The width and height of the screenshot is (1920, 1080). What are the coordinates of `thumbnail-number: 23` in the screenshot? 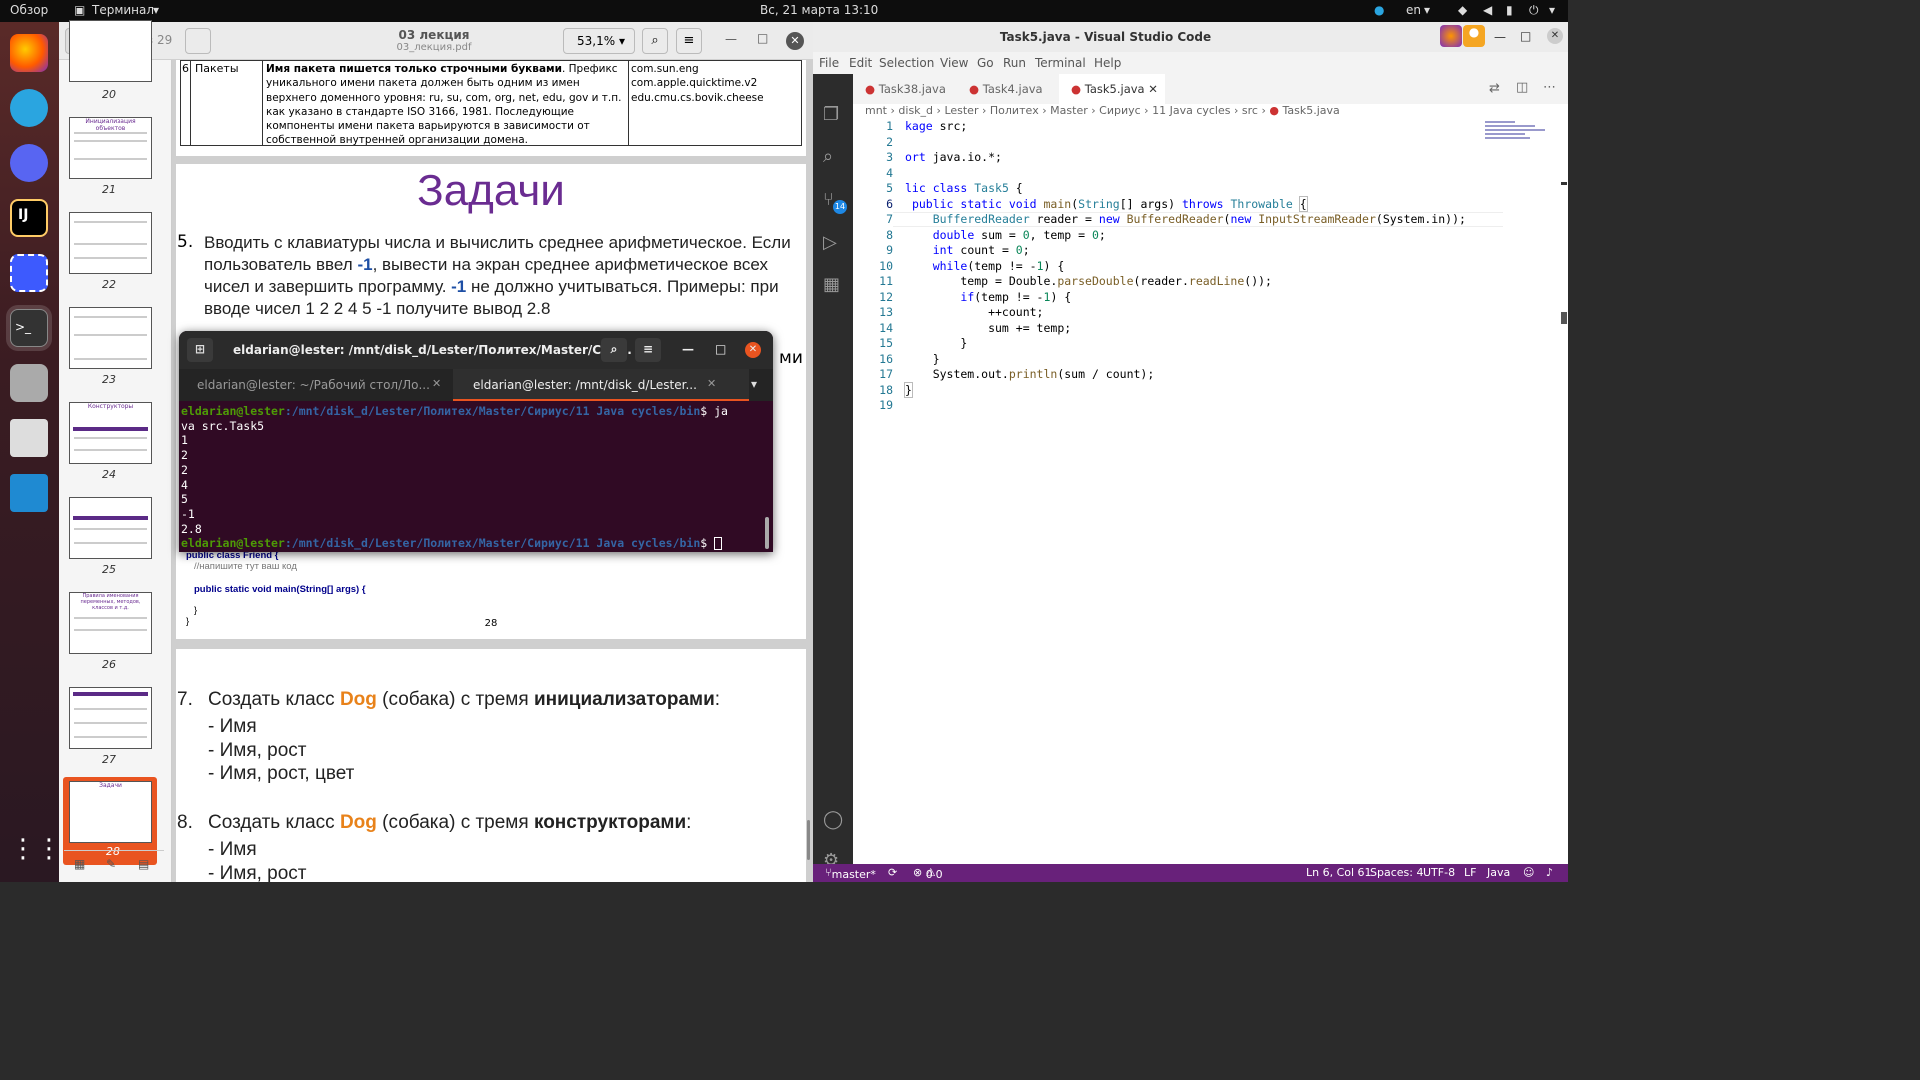 It's located at (109, 379).